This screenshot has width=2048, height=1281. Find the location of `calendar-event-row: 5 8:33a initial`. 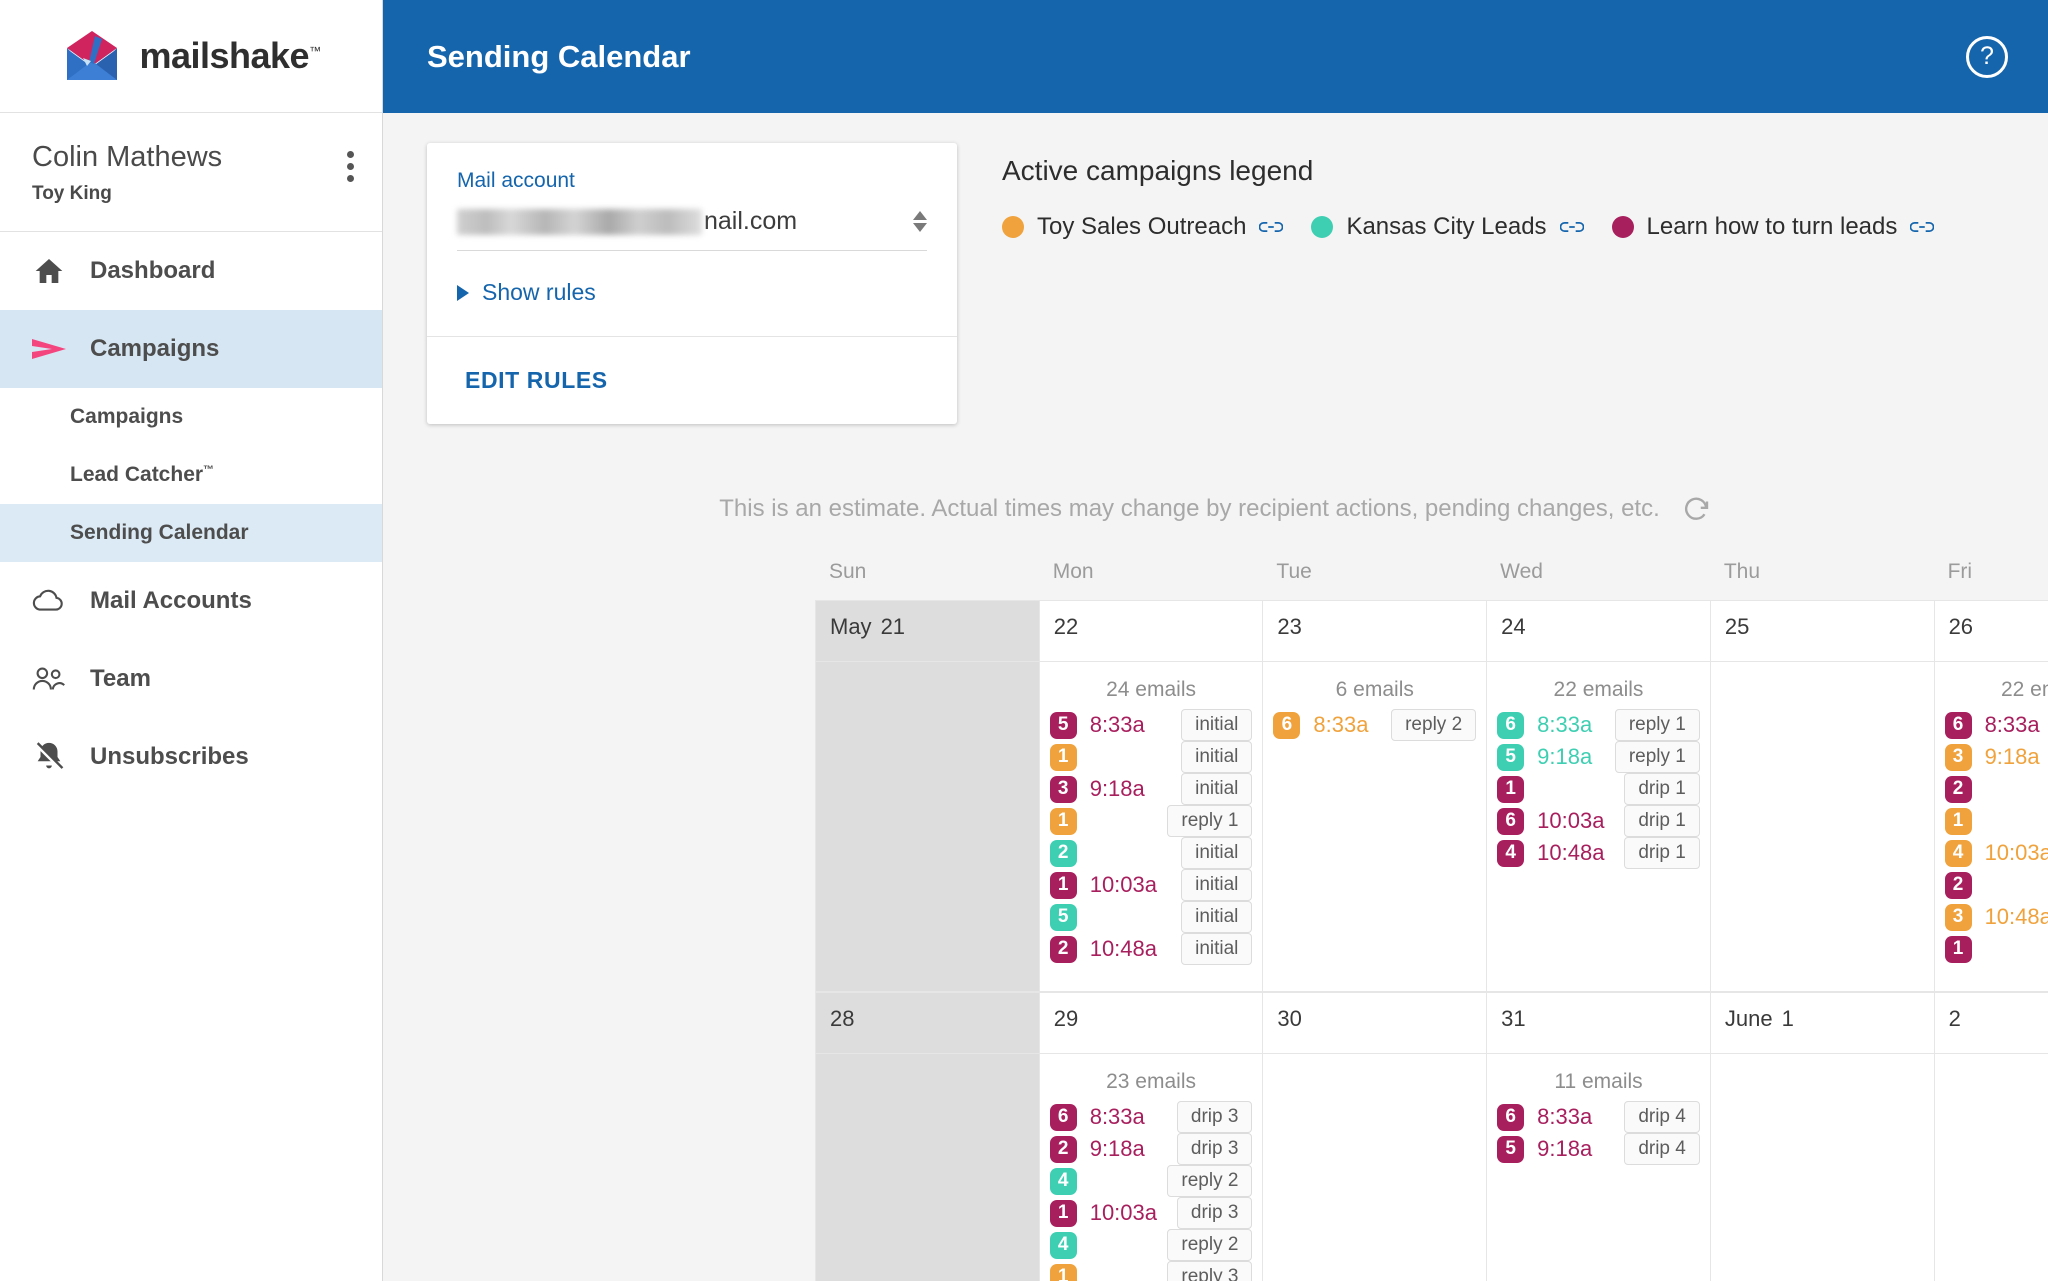

calendar-event-row: 5 8:33a initial is located at coordinates (1151, 725).